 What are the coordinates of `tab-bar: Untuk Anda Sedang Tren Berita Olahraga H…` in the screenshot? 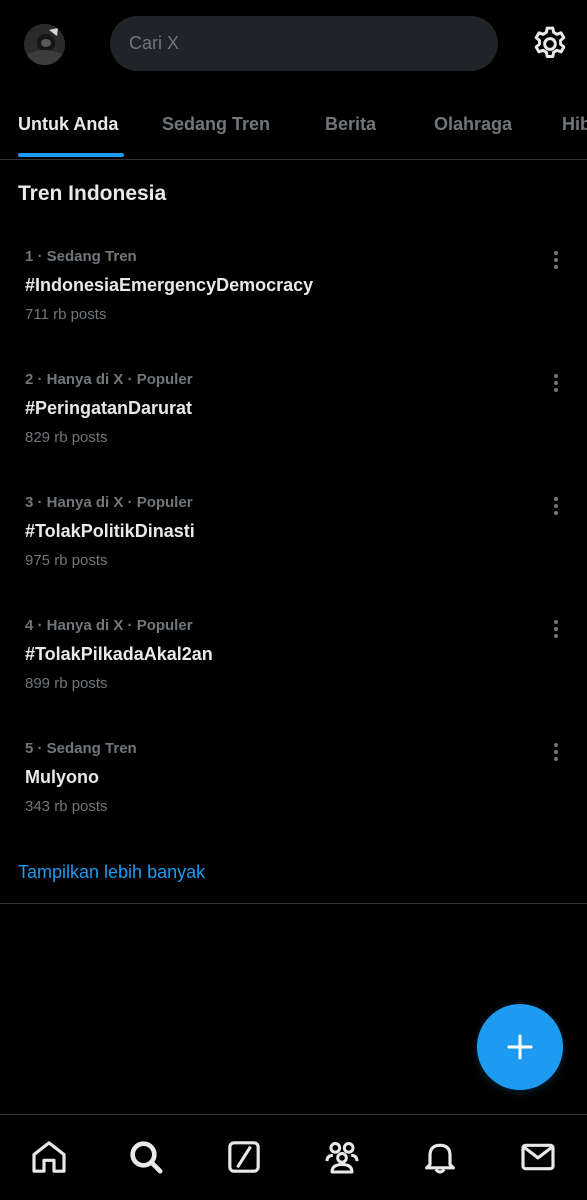 It's located at (293, 125).